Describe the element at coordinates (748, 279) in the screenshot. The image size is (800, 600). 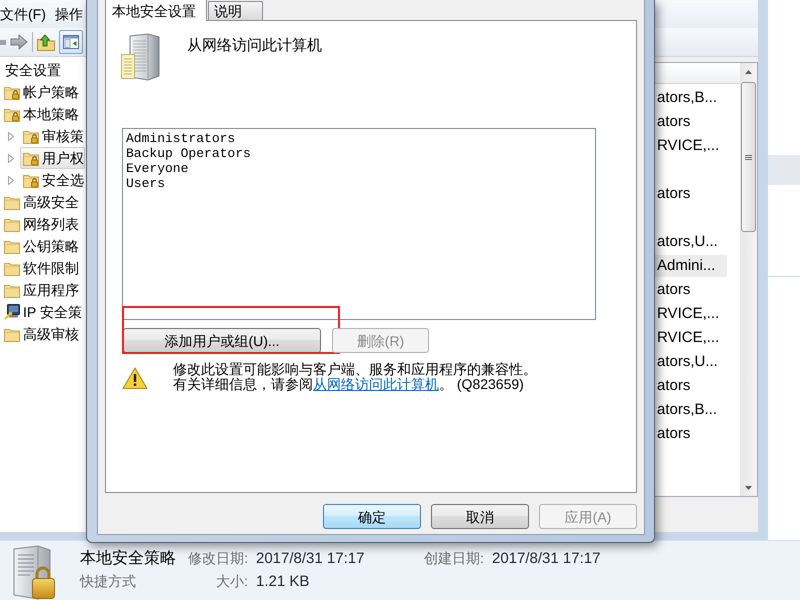
I see `scrollbar` at that location.